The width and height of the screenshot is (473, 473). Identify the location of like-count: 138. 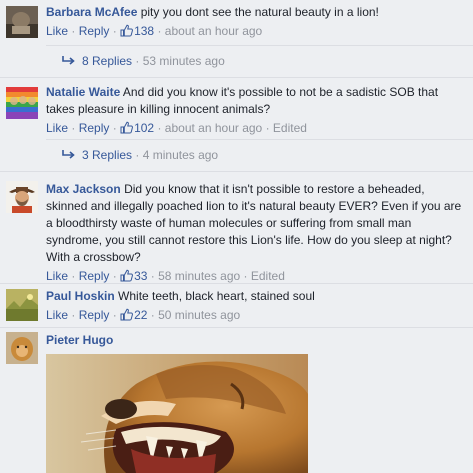
(137, 31).